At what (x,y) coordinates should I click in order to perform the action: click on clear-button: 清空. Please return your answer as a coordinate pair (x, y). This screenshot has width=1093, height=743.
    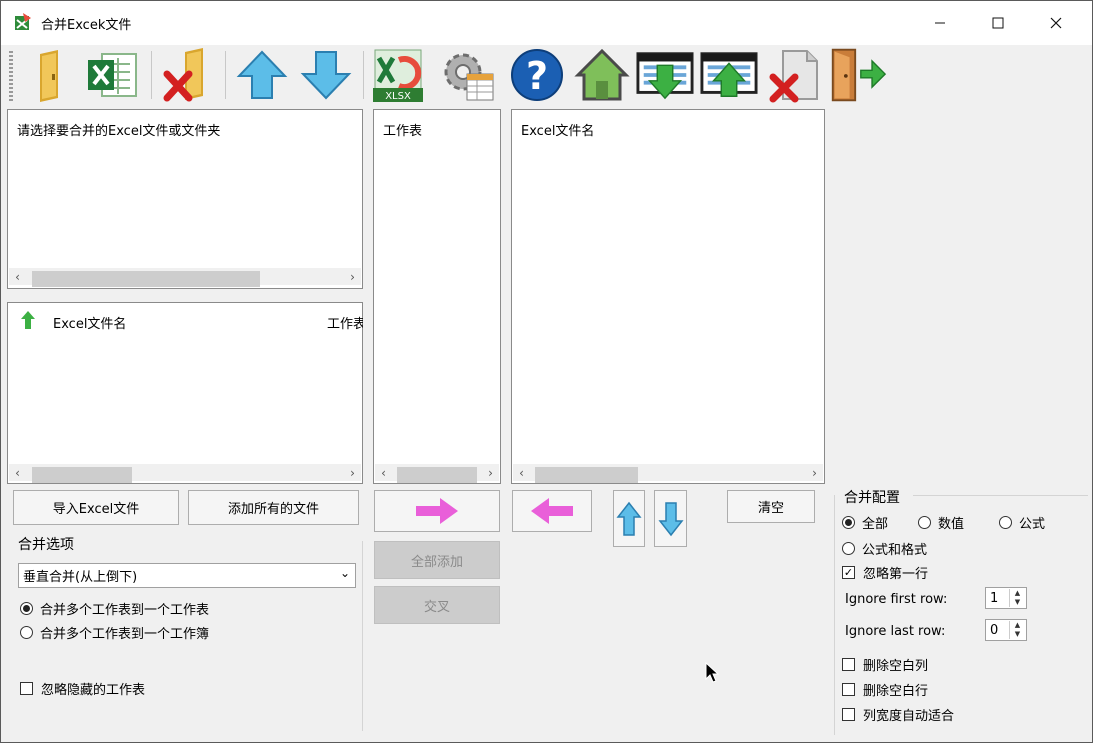
    Looking at the image, I should click on (771, 506).